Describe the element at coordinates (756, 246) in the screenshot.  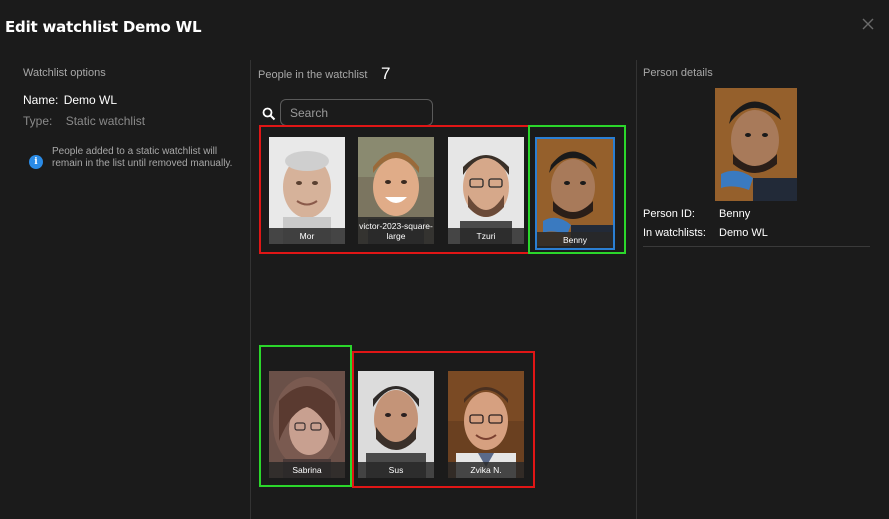
I see `details-divider` at that location.